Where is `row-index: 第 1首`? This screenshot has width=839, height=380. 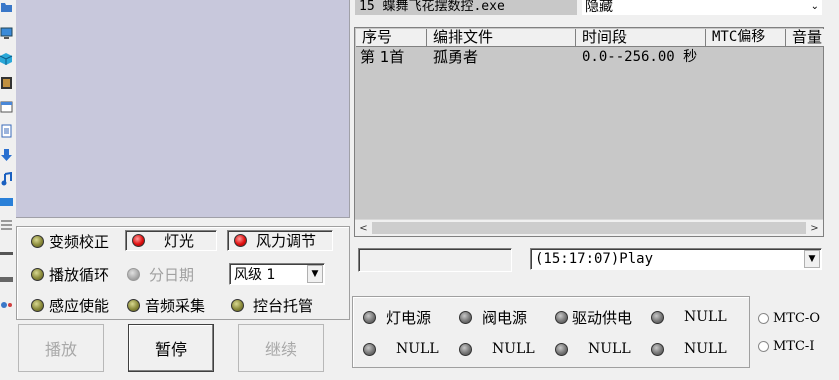
row-index: 第 1首 is located at coordinates (382, 57).